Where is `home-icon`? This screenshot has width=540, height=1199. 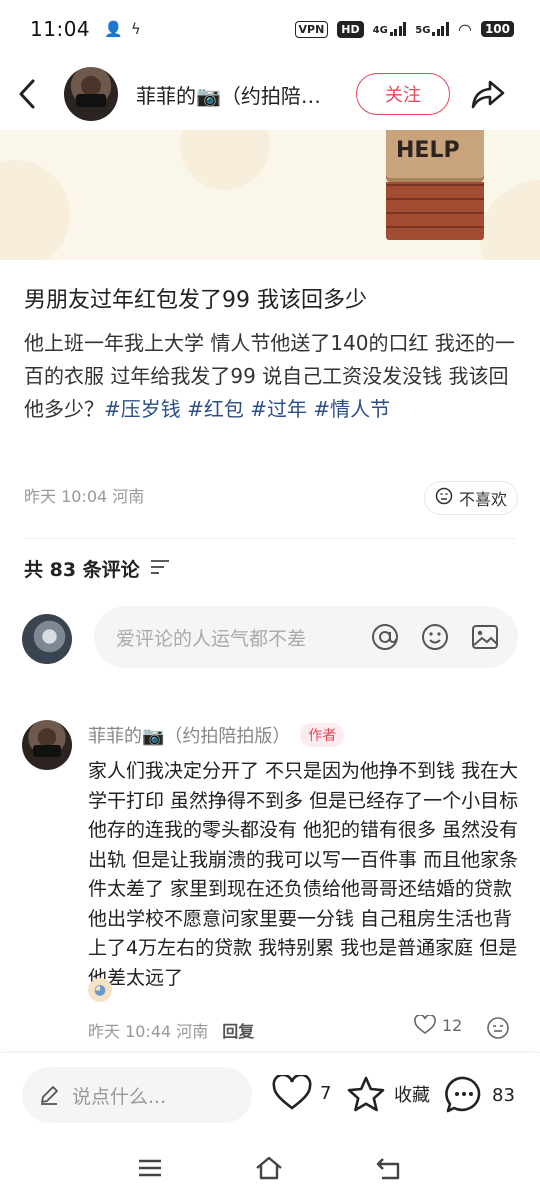
home-icon is located at coordinates (269, 1168).